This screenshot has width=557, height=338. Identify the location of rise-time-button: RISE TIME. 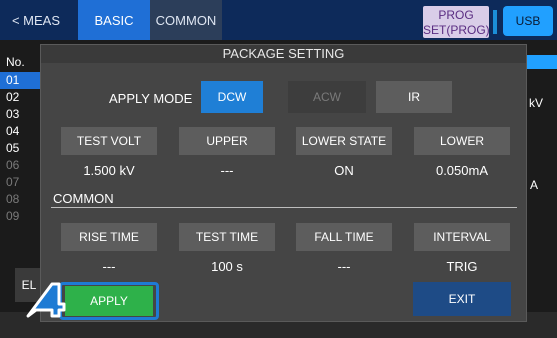
(109, 237).